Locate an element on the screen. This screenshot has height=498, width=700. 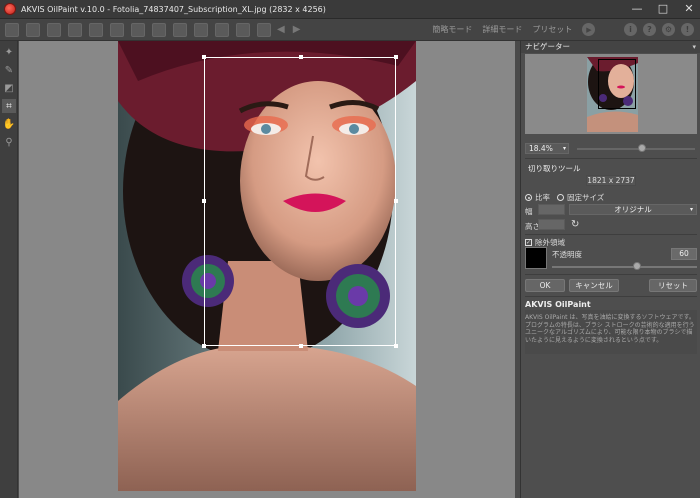
cancel-button: キャンセル is located at coordinates (594, 285).